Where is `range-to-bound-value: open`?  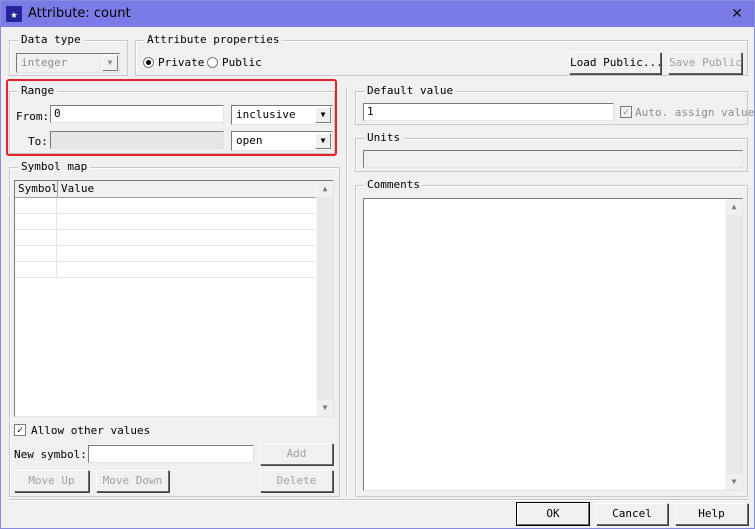 range-to-bound-value: open is located at coordinates (249, 140).